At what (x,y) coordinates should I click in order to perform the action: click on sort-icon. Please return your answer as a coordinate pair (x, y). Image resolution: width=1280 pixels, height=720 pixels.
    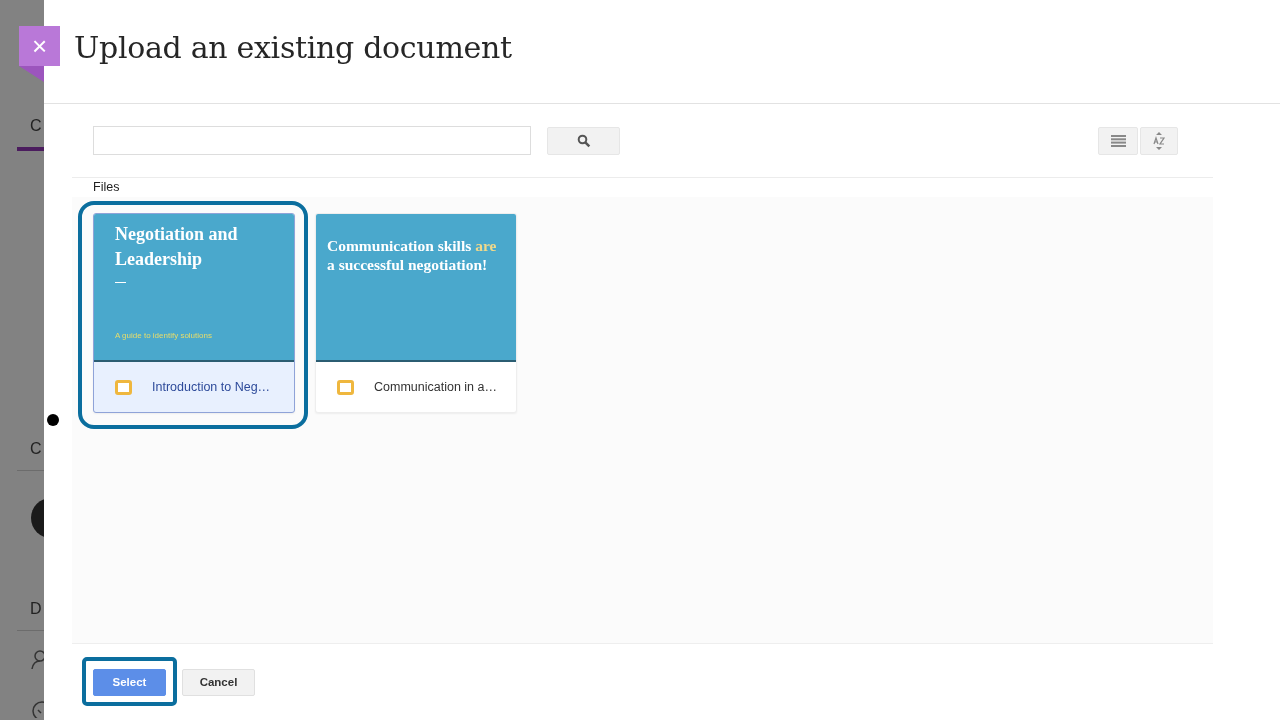
    Looking at the image, I should click on (1159, 140).